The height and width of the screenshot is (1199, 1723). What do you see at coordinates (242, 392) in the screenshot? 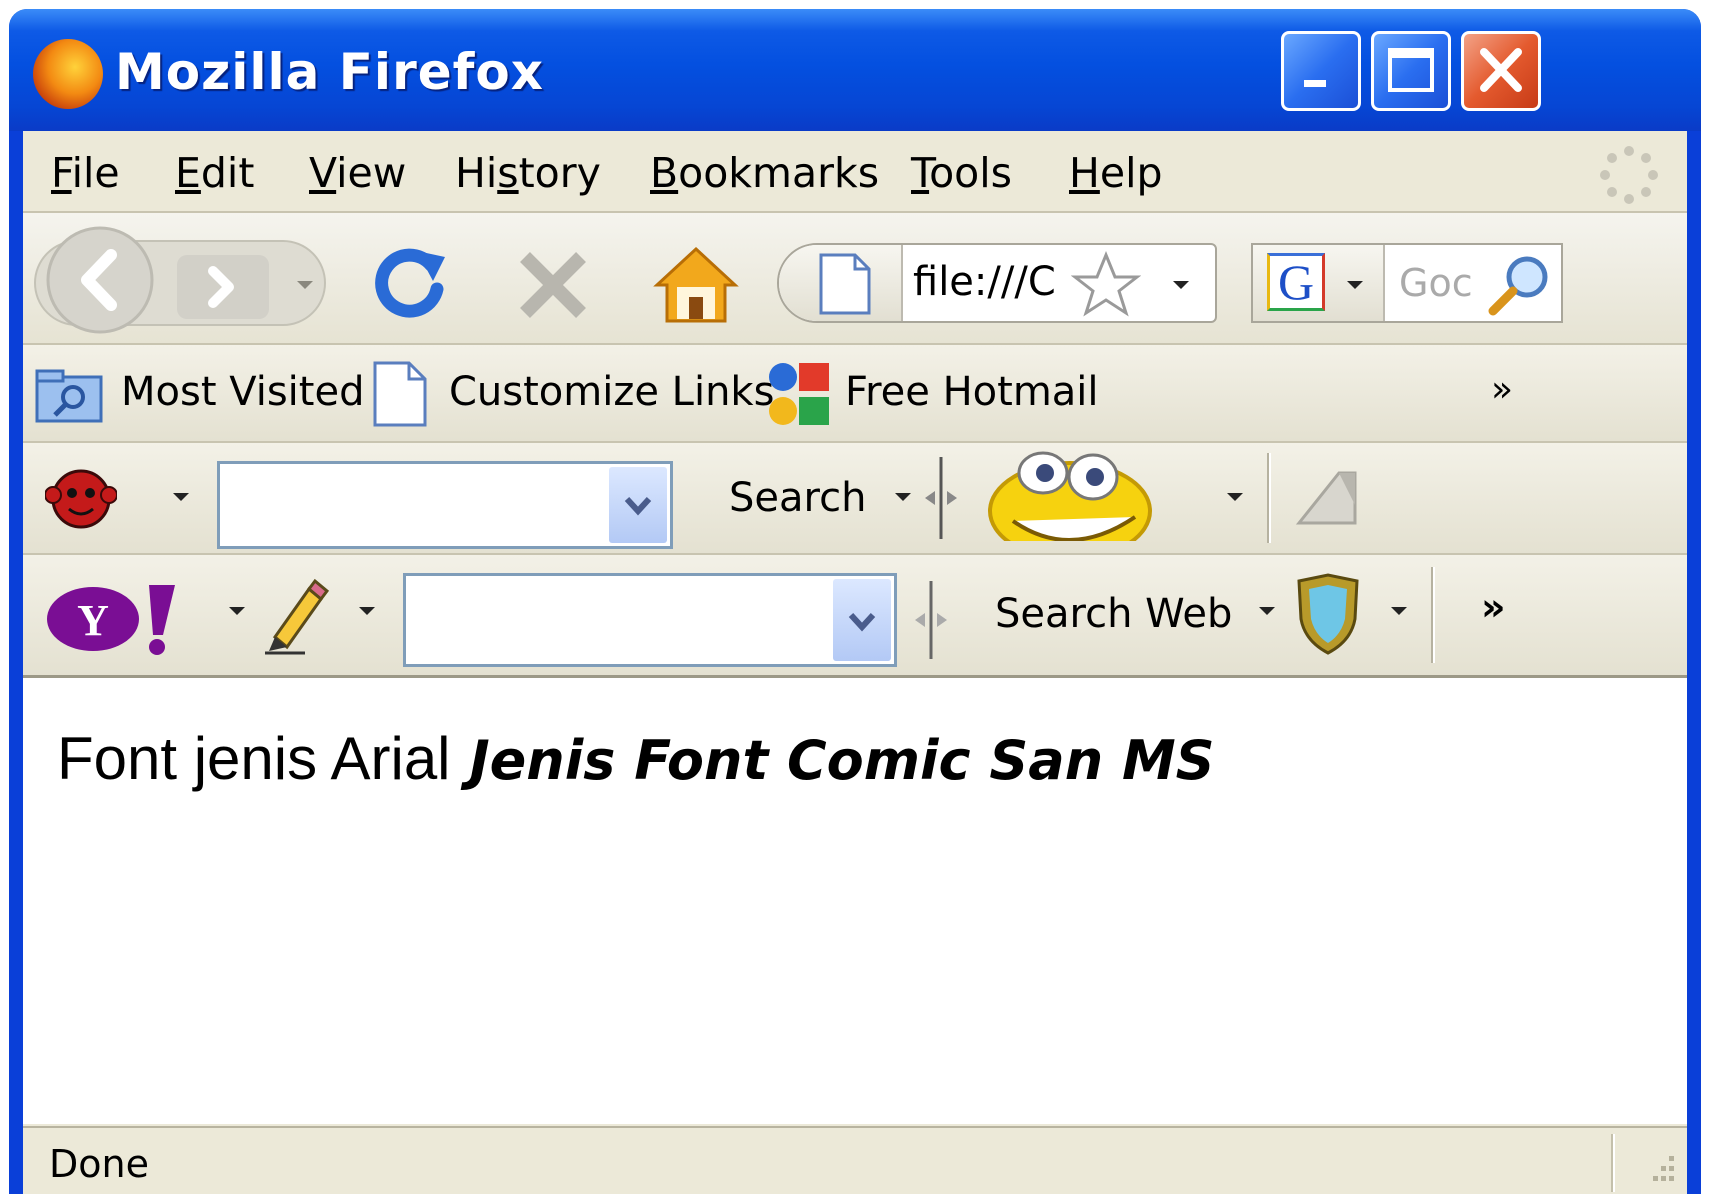
I see `bookmark-most-visited: Most Visited` at bounding box center [242, 392].